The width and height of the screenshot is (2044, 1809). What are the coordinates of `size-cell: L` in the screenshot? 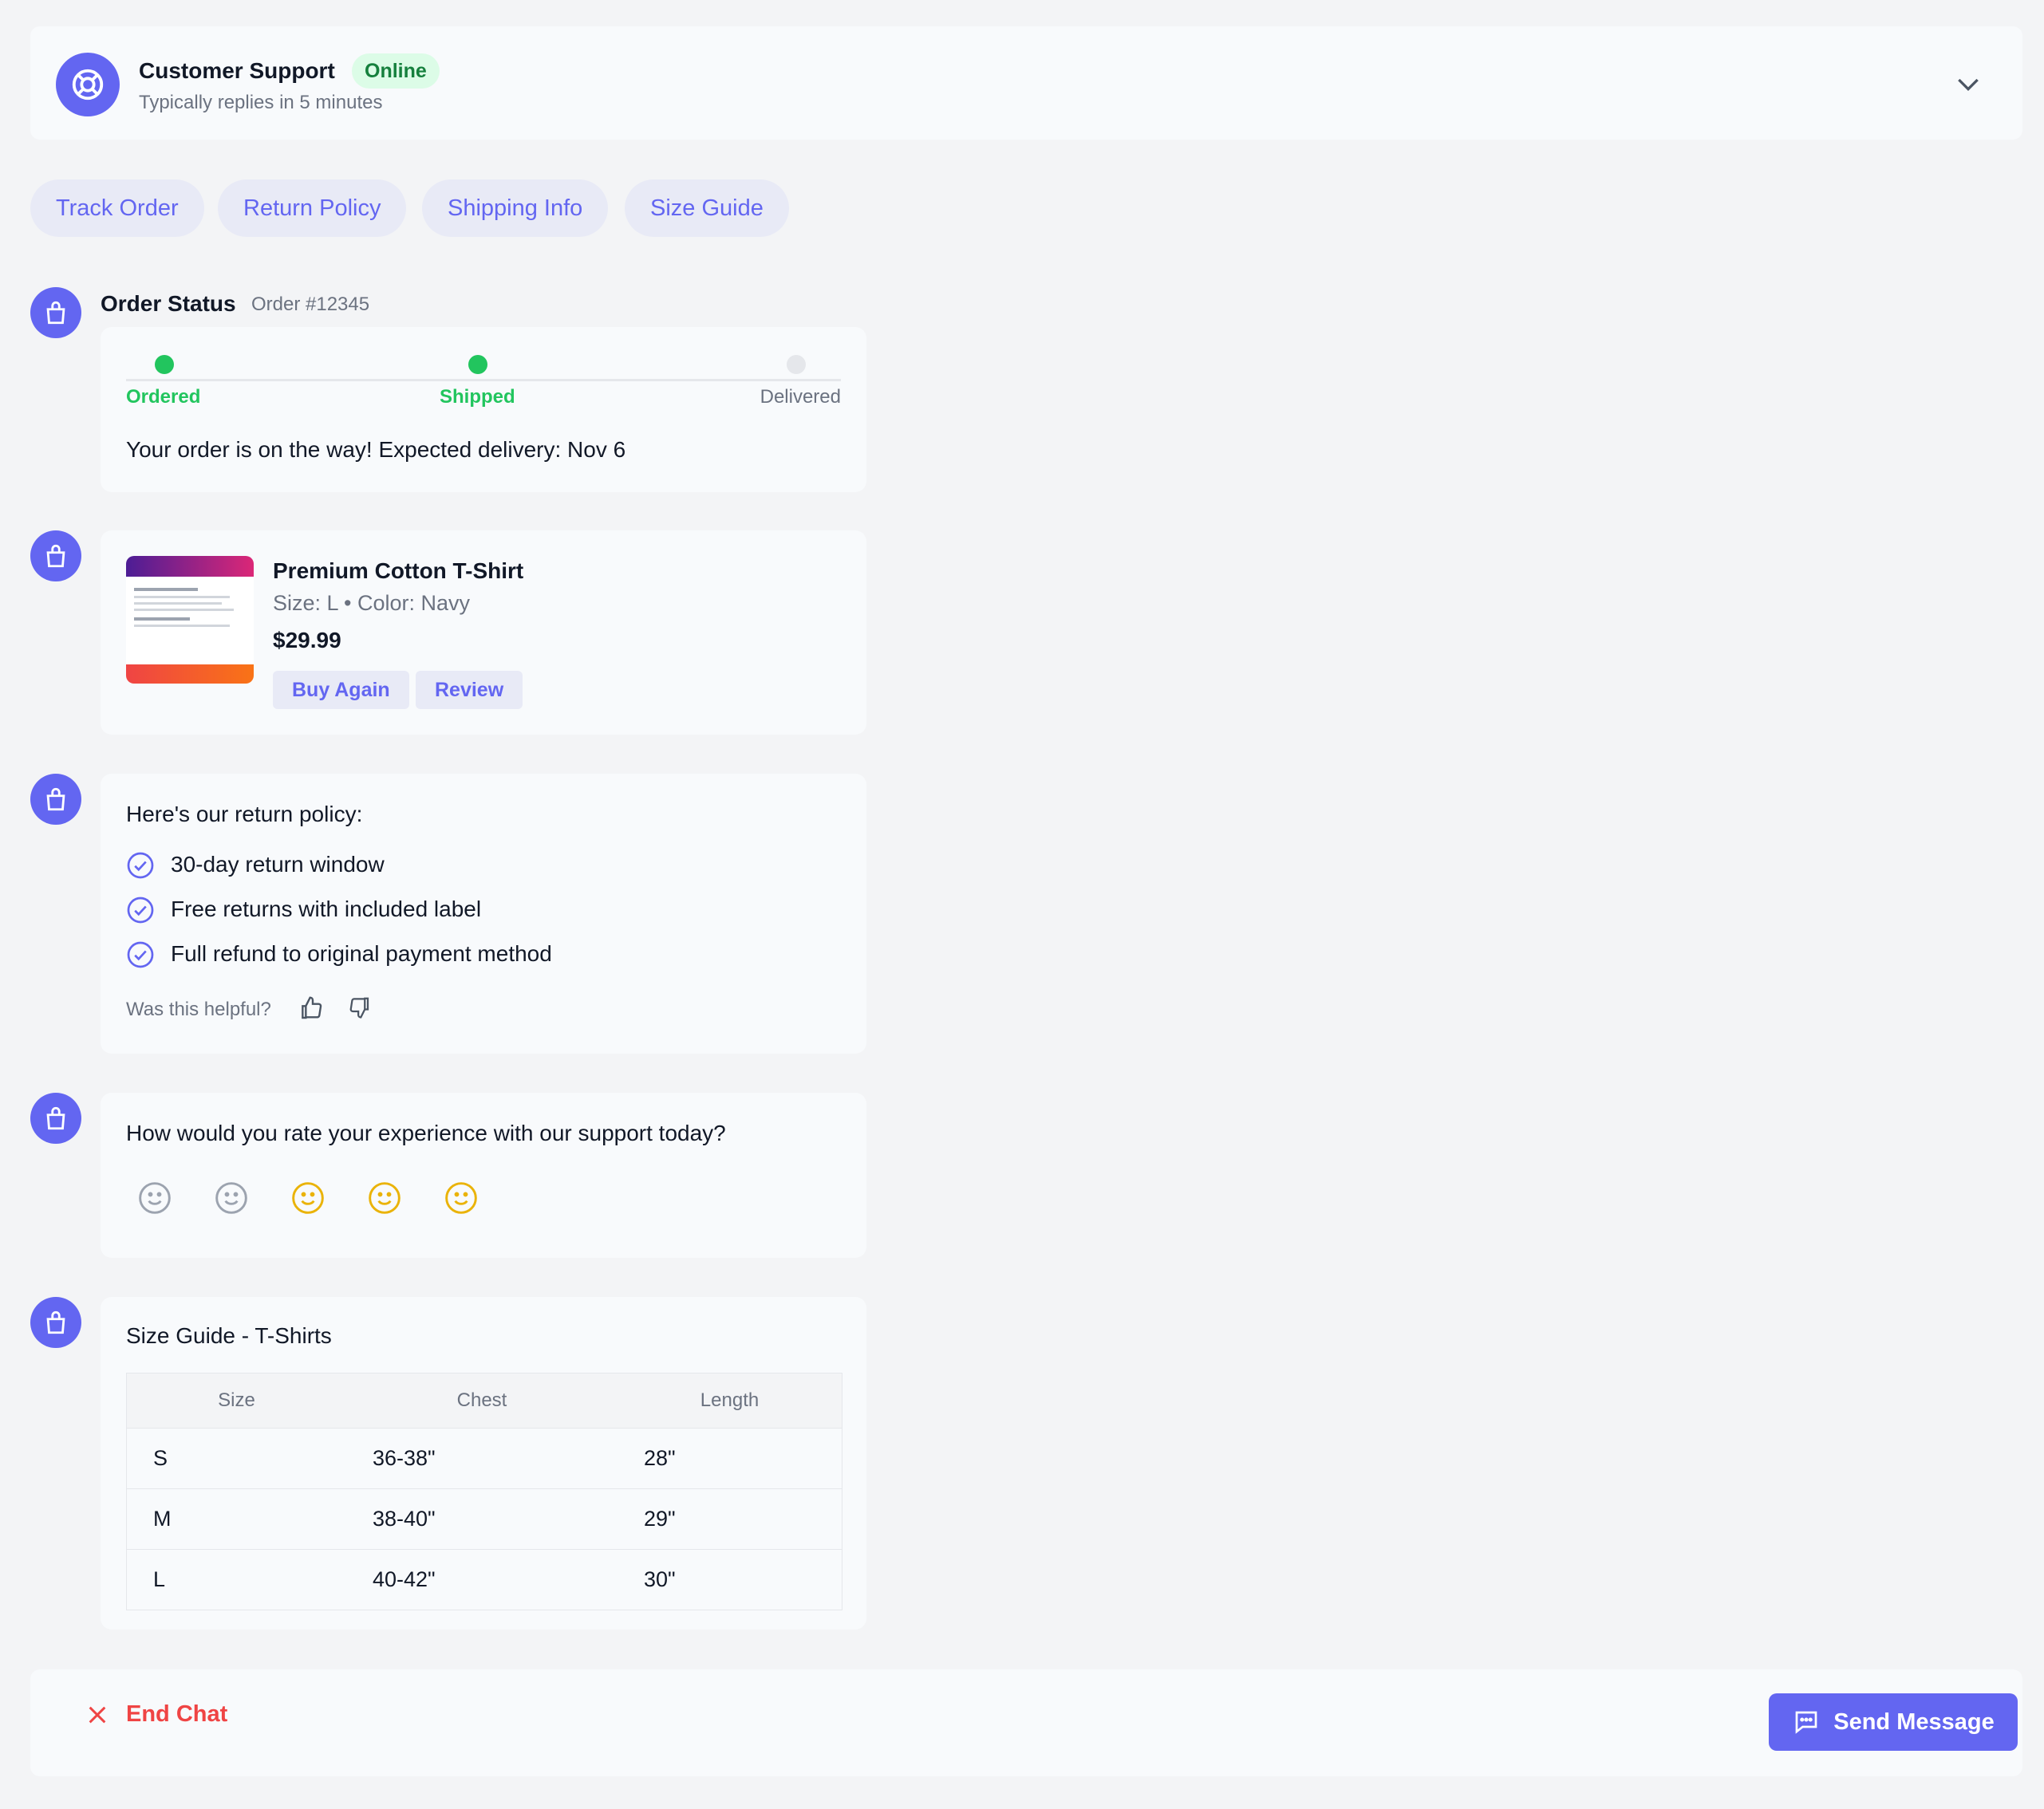 It's located at (236, 1580).